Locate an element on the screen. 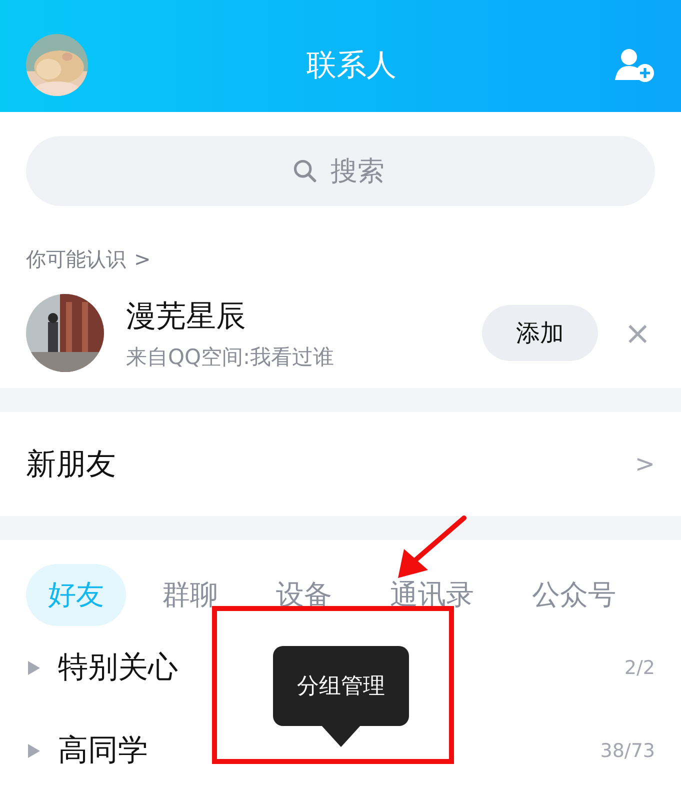 The width and height of the screenshot is (681, 811). section-title: 你可能认识 is located at coordinates (76, 259).